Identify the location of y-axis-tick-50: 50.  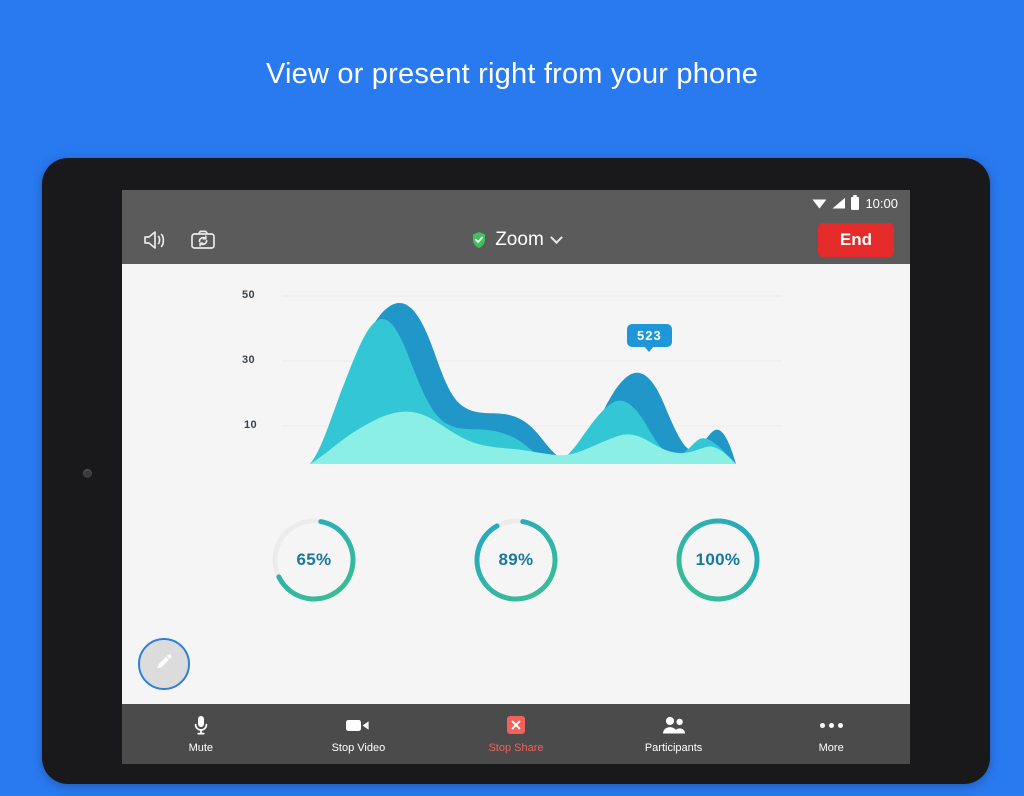
(249, 295).